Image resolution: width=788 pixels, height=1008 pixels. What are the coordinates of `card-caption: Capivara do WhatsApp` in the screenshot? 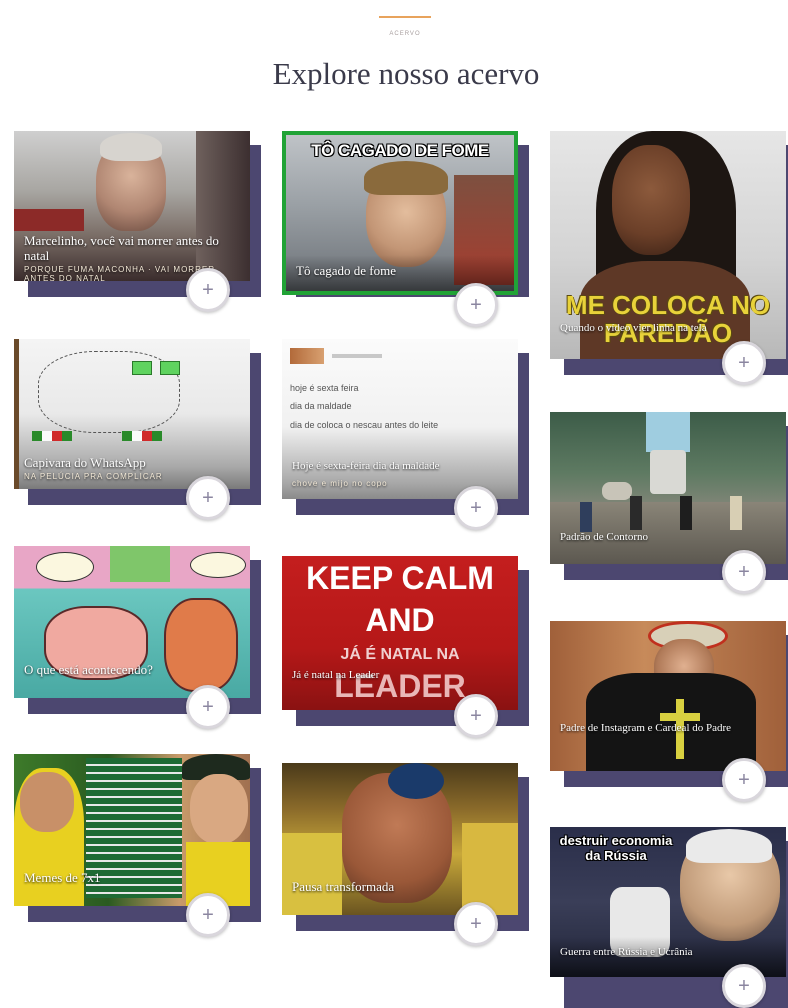 It's located at (85, 462).